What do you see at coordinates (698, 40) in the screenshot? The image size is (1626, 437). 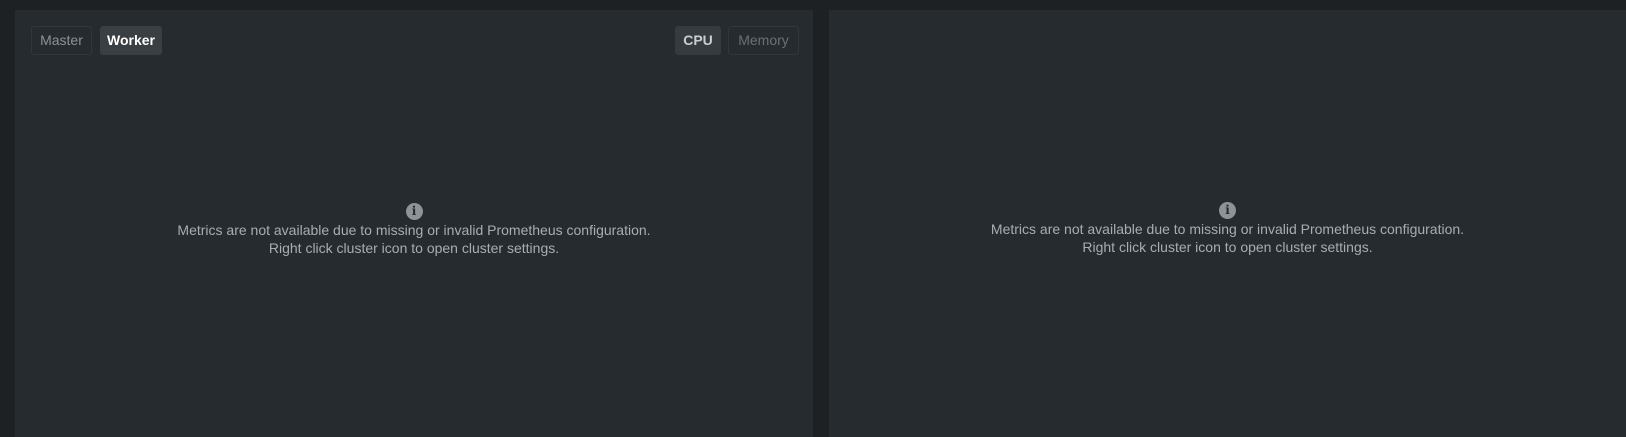 I see `tab-cpu: CPU` at bounding box center [698, 40].